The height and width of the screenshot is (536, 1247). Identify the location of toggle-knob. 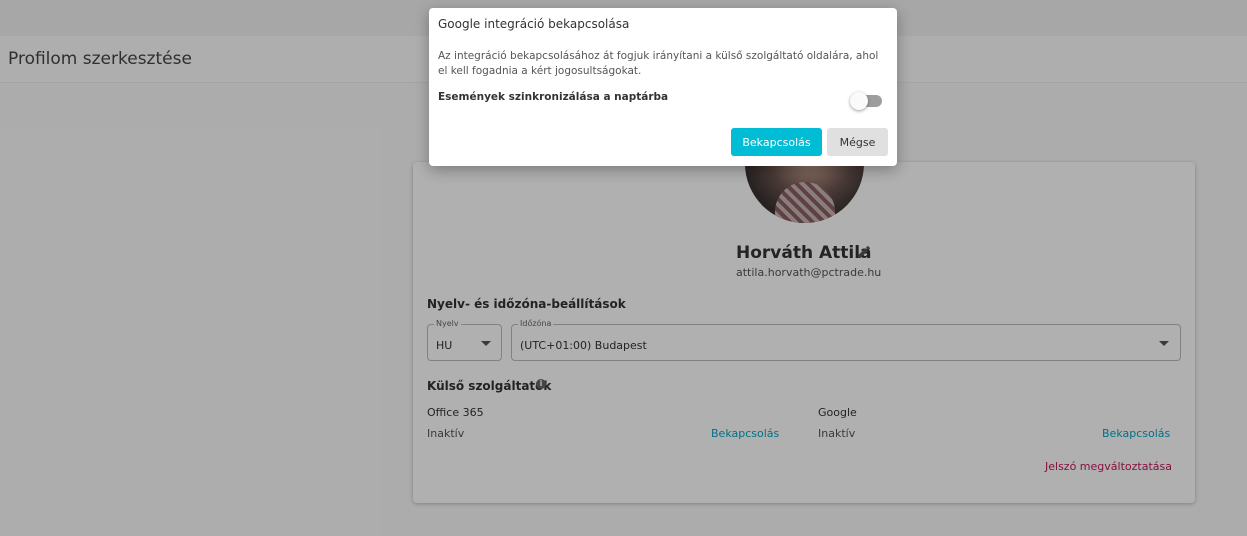
(859, 101).